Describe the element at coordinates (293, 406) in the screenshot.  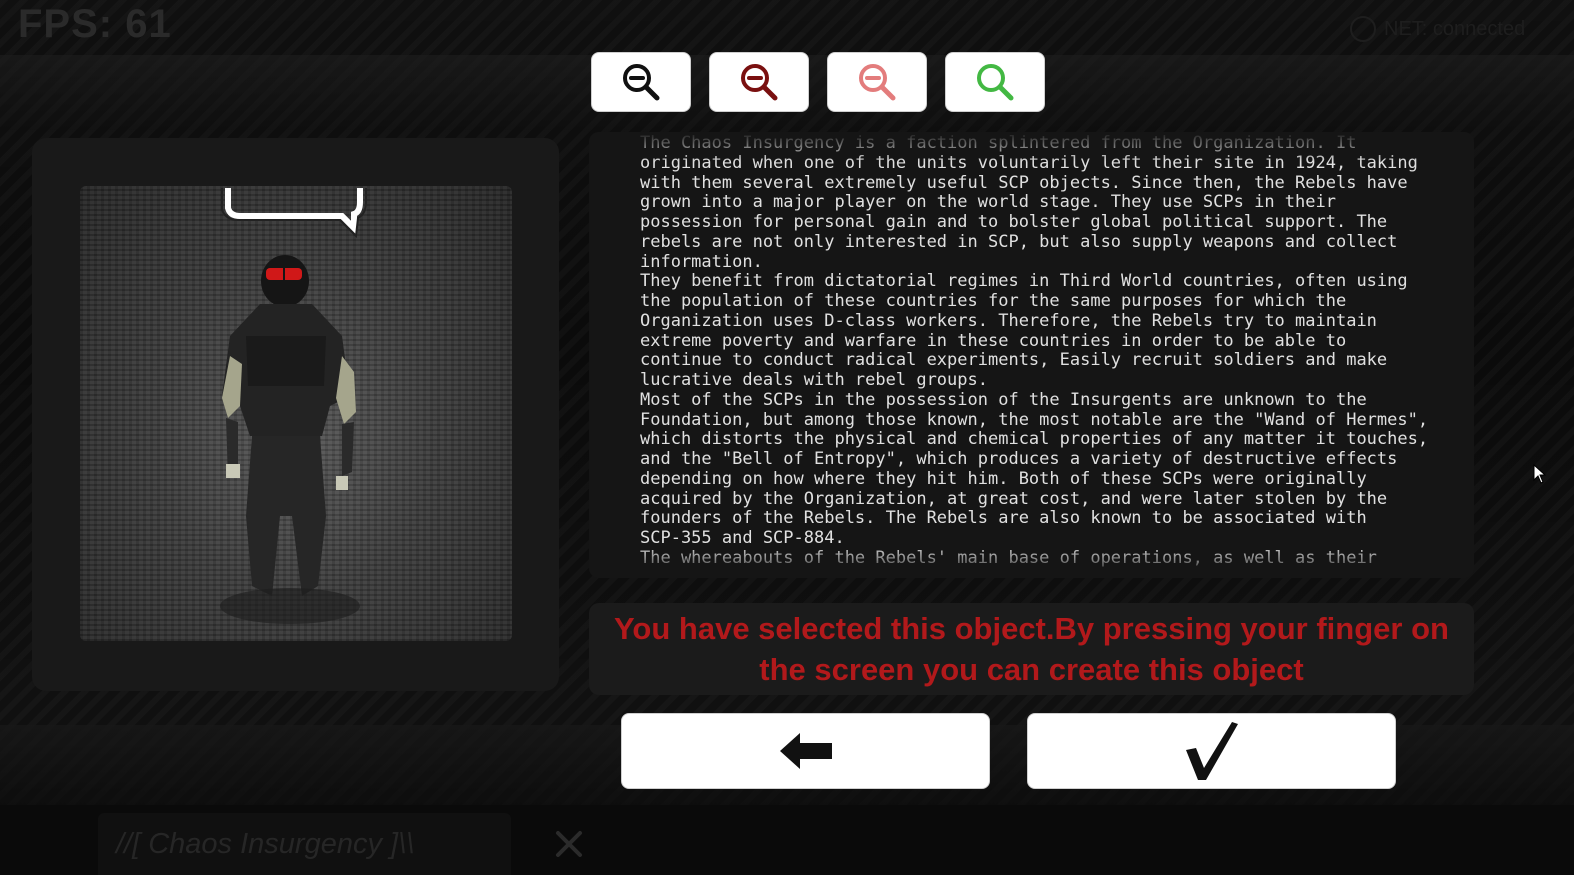
I see `insurgent-figure-image` at that location.